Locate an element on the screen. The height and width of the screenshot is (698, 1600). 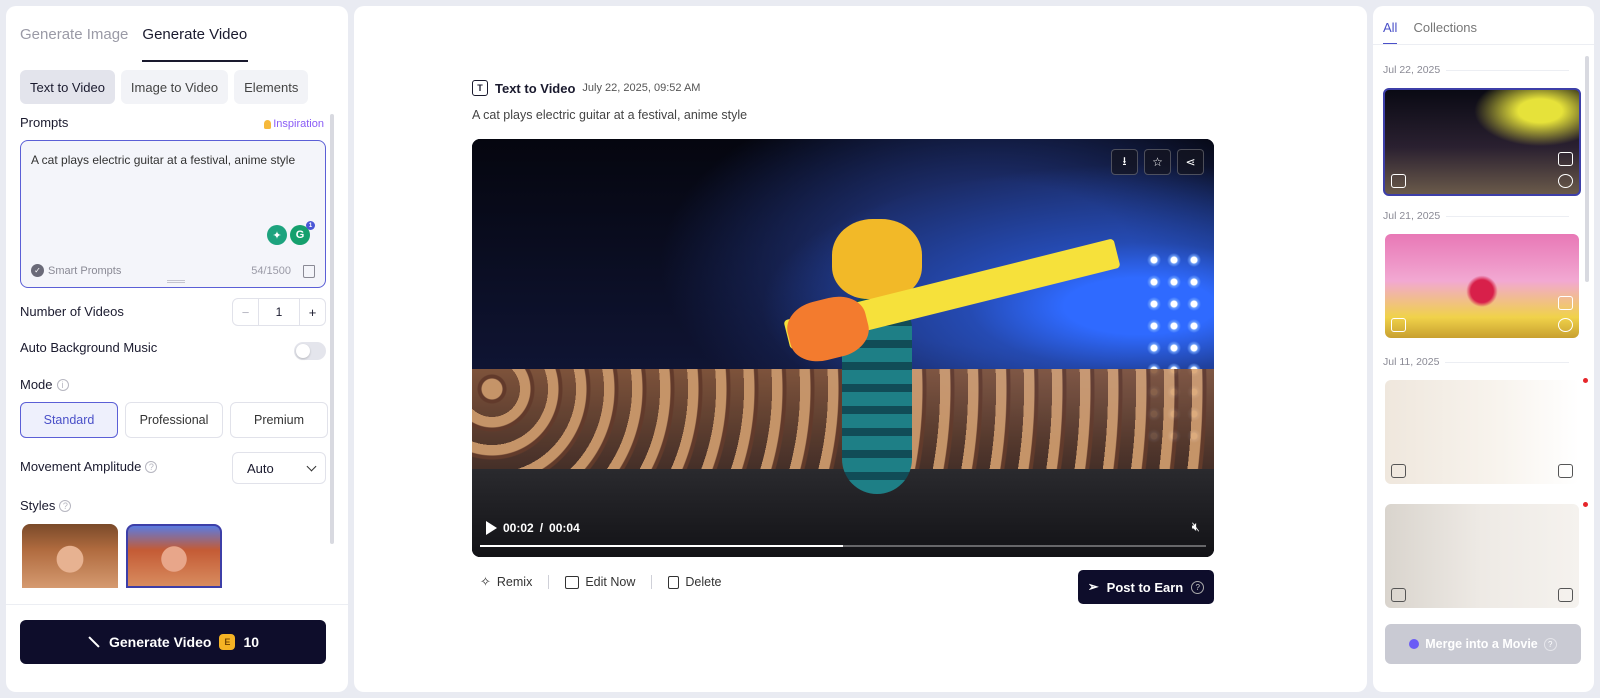
tab-all: All is located at coordinates (1390, 32).